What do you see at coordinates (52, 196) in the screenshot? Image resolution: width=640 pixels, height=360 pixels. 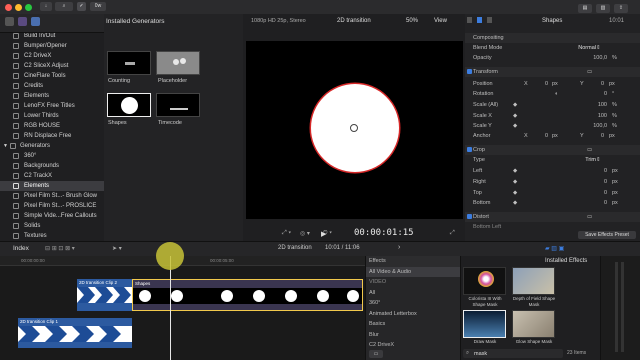 I see `sidebar-item: Pixel Film St...- Brush Glow` at bounding box center [52, 196].